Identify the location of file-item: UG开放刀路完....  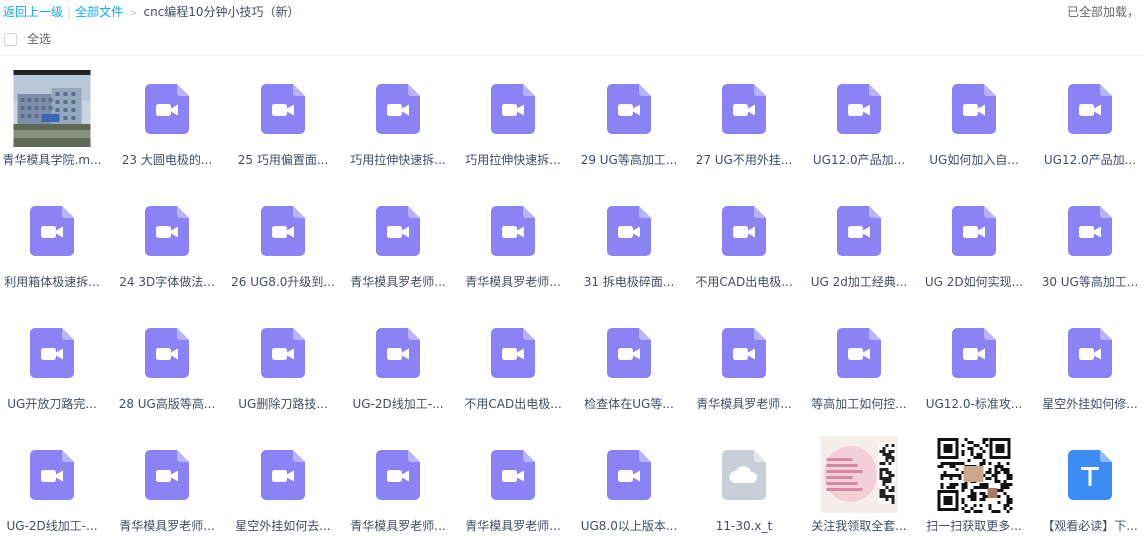
(54, 360).